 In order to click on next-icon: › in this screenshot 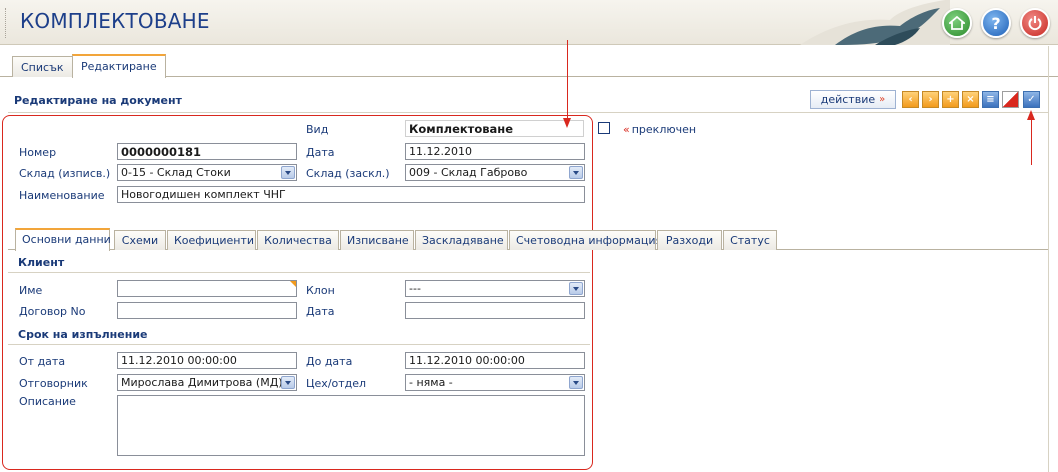, I will do `click(930, 99)`.